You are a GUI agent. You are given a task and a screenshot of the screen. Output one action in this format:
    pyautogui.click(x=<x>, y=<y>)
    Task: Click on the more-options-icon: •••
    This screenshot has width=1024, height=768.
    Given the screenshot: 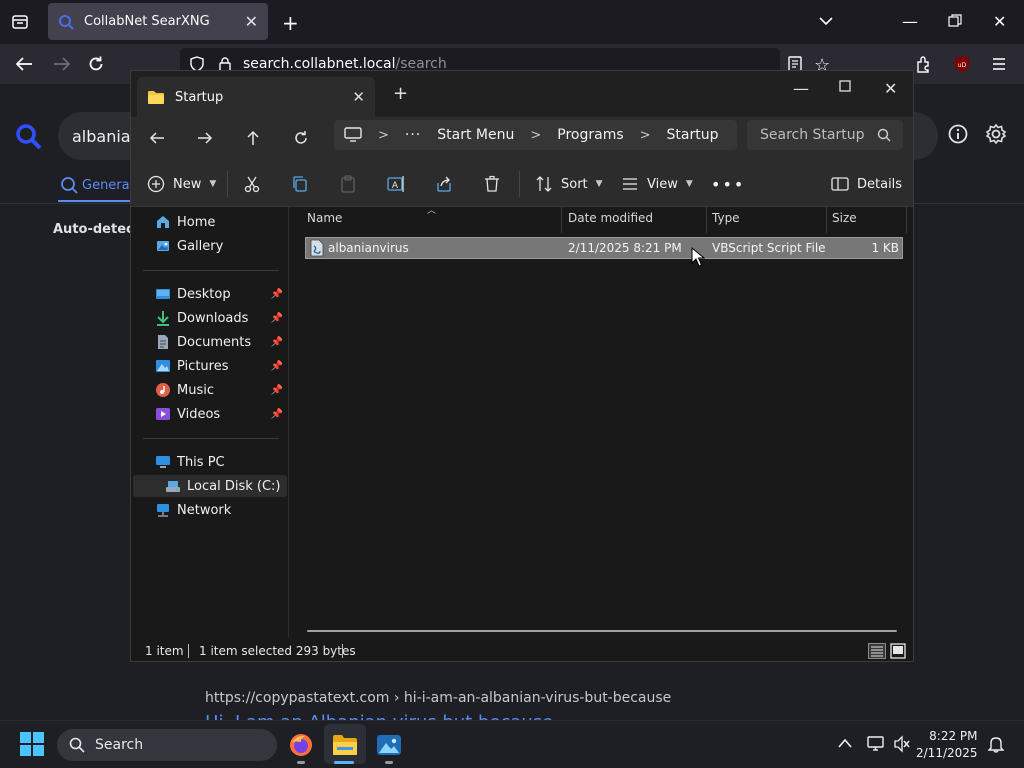 What is the action you would take?
    pyautogui.click(x=728, y=184)
    